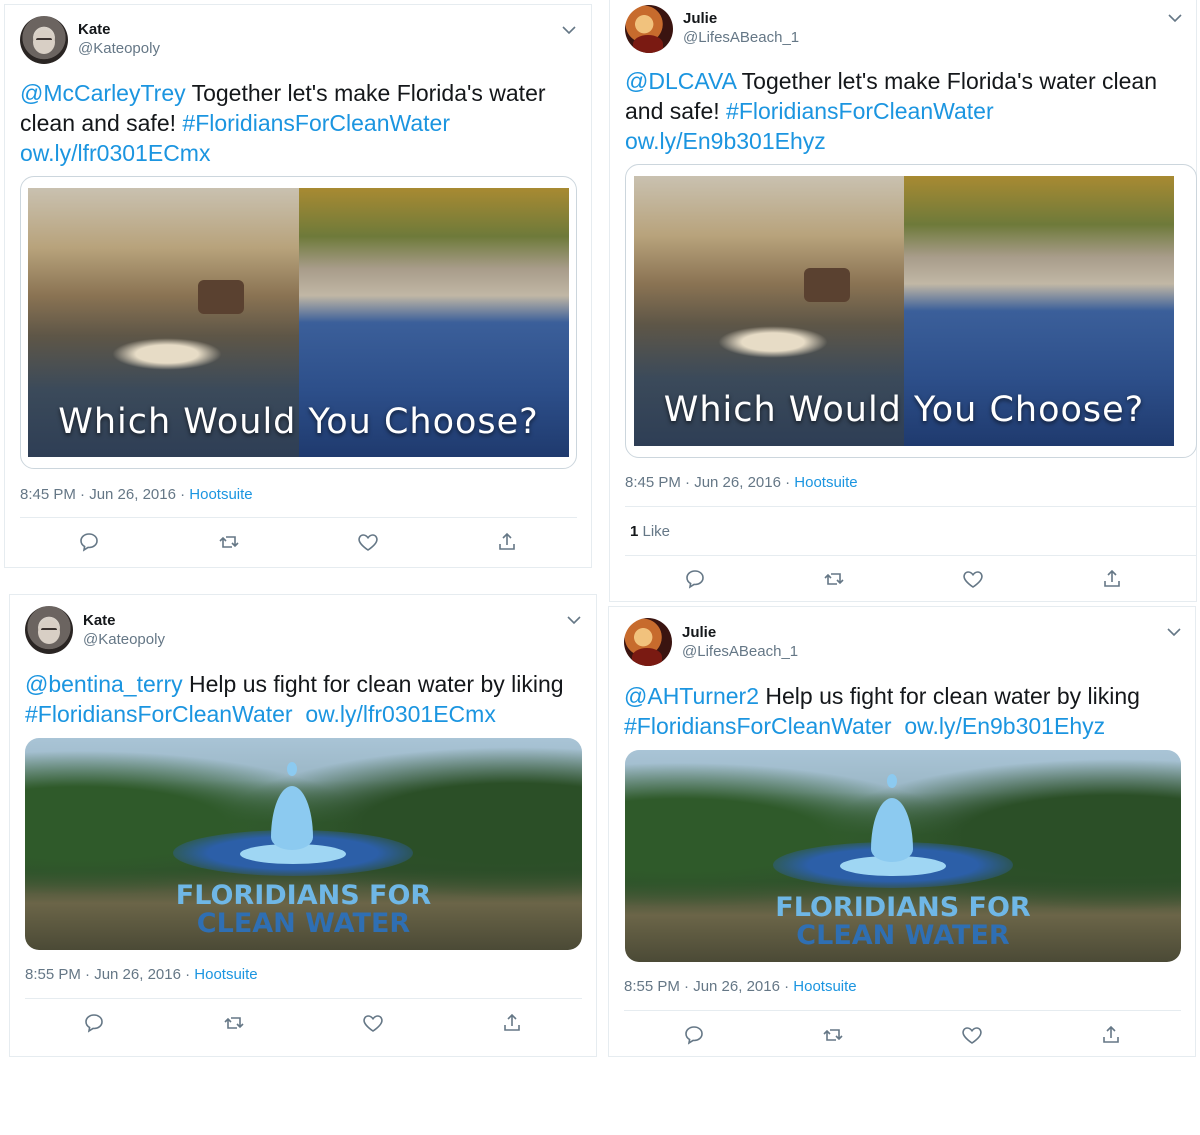 The width and height of the screenshot is (1200, 1135). Describe the element at coordinates (680, 81) in the screenshot. I see `mention-link: @DLCAVA` at that location.